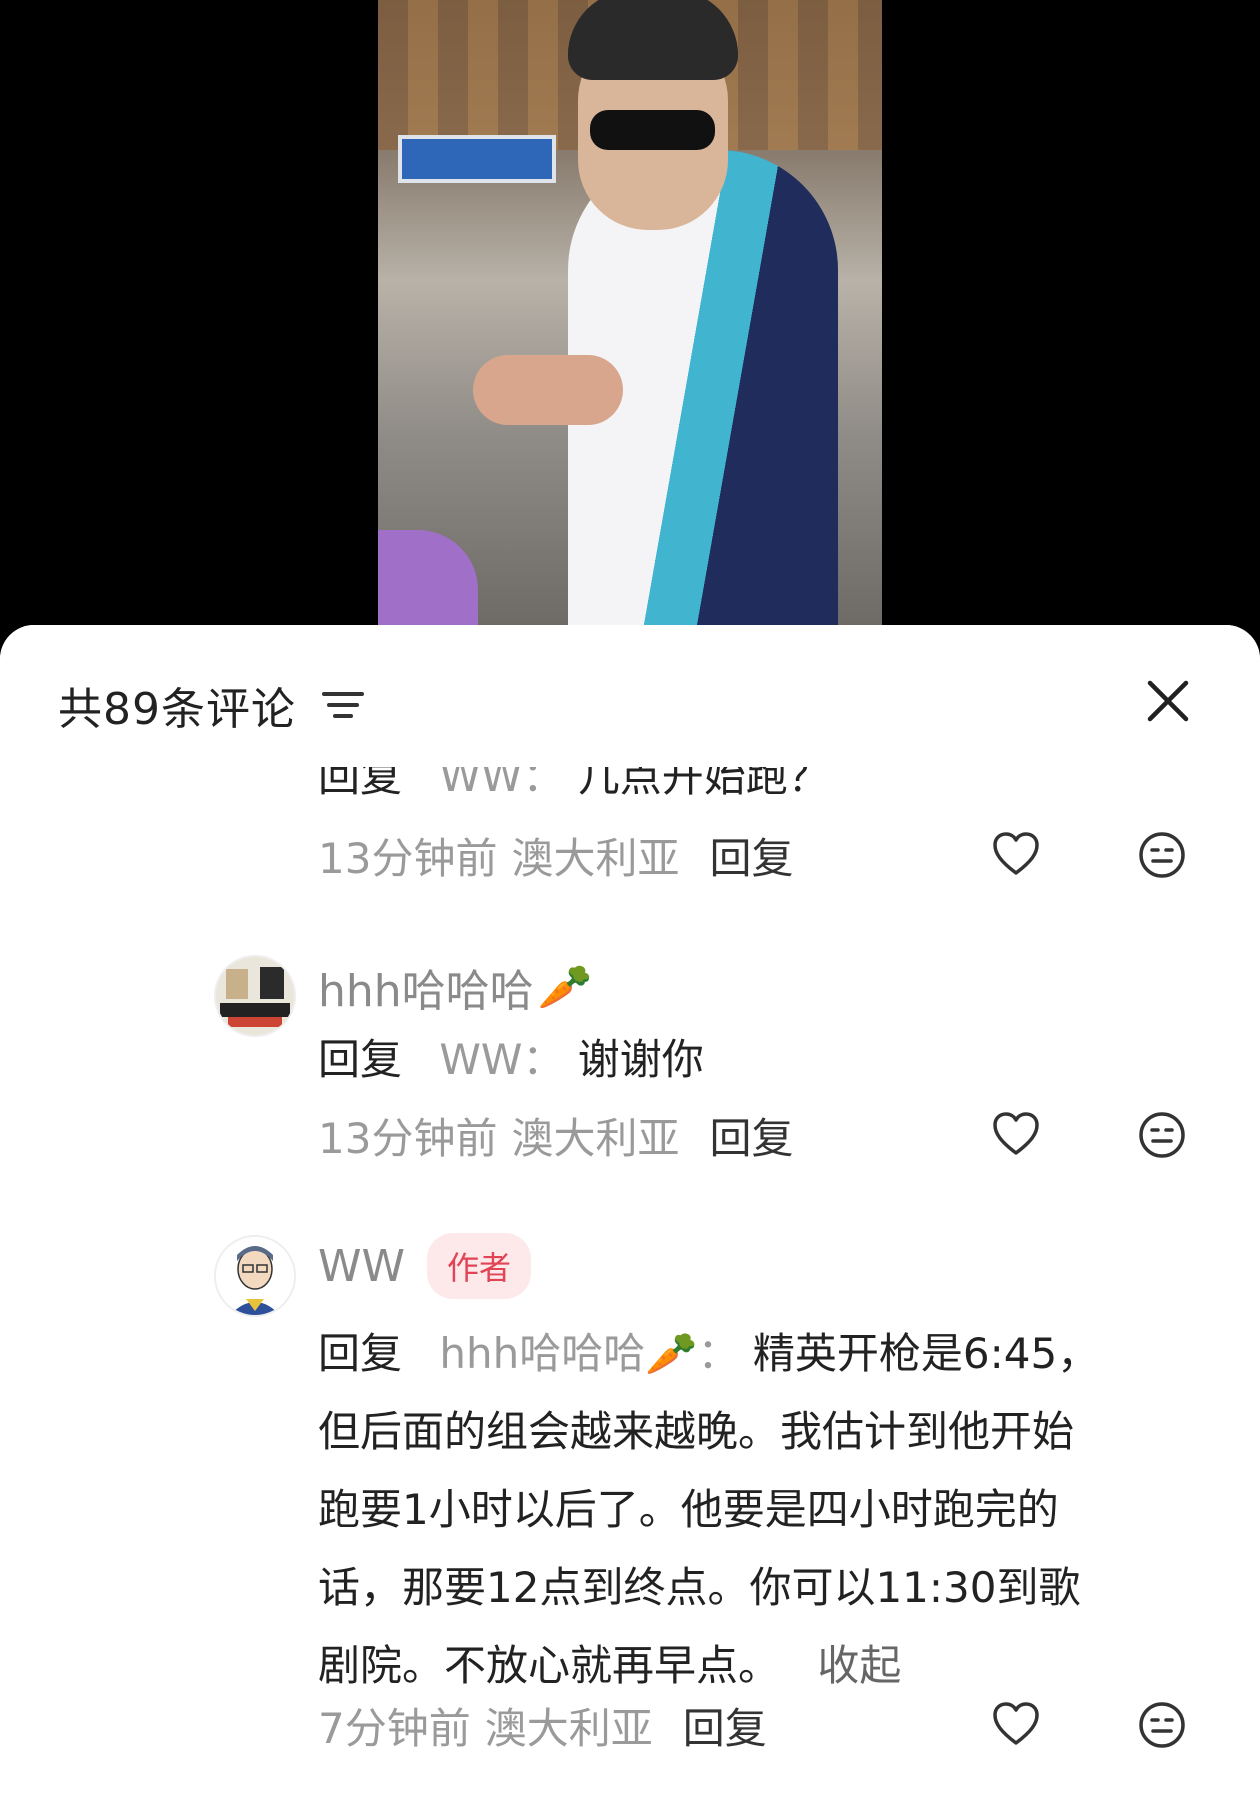  I want to click on comment-body-line: 跑要1小时以后了。他要是四小时跑完的, so click(688, 1509).